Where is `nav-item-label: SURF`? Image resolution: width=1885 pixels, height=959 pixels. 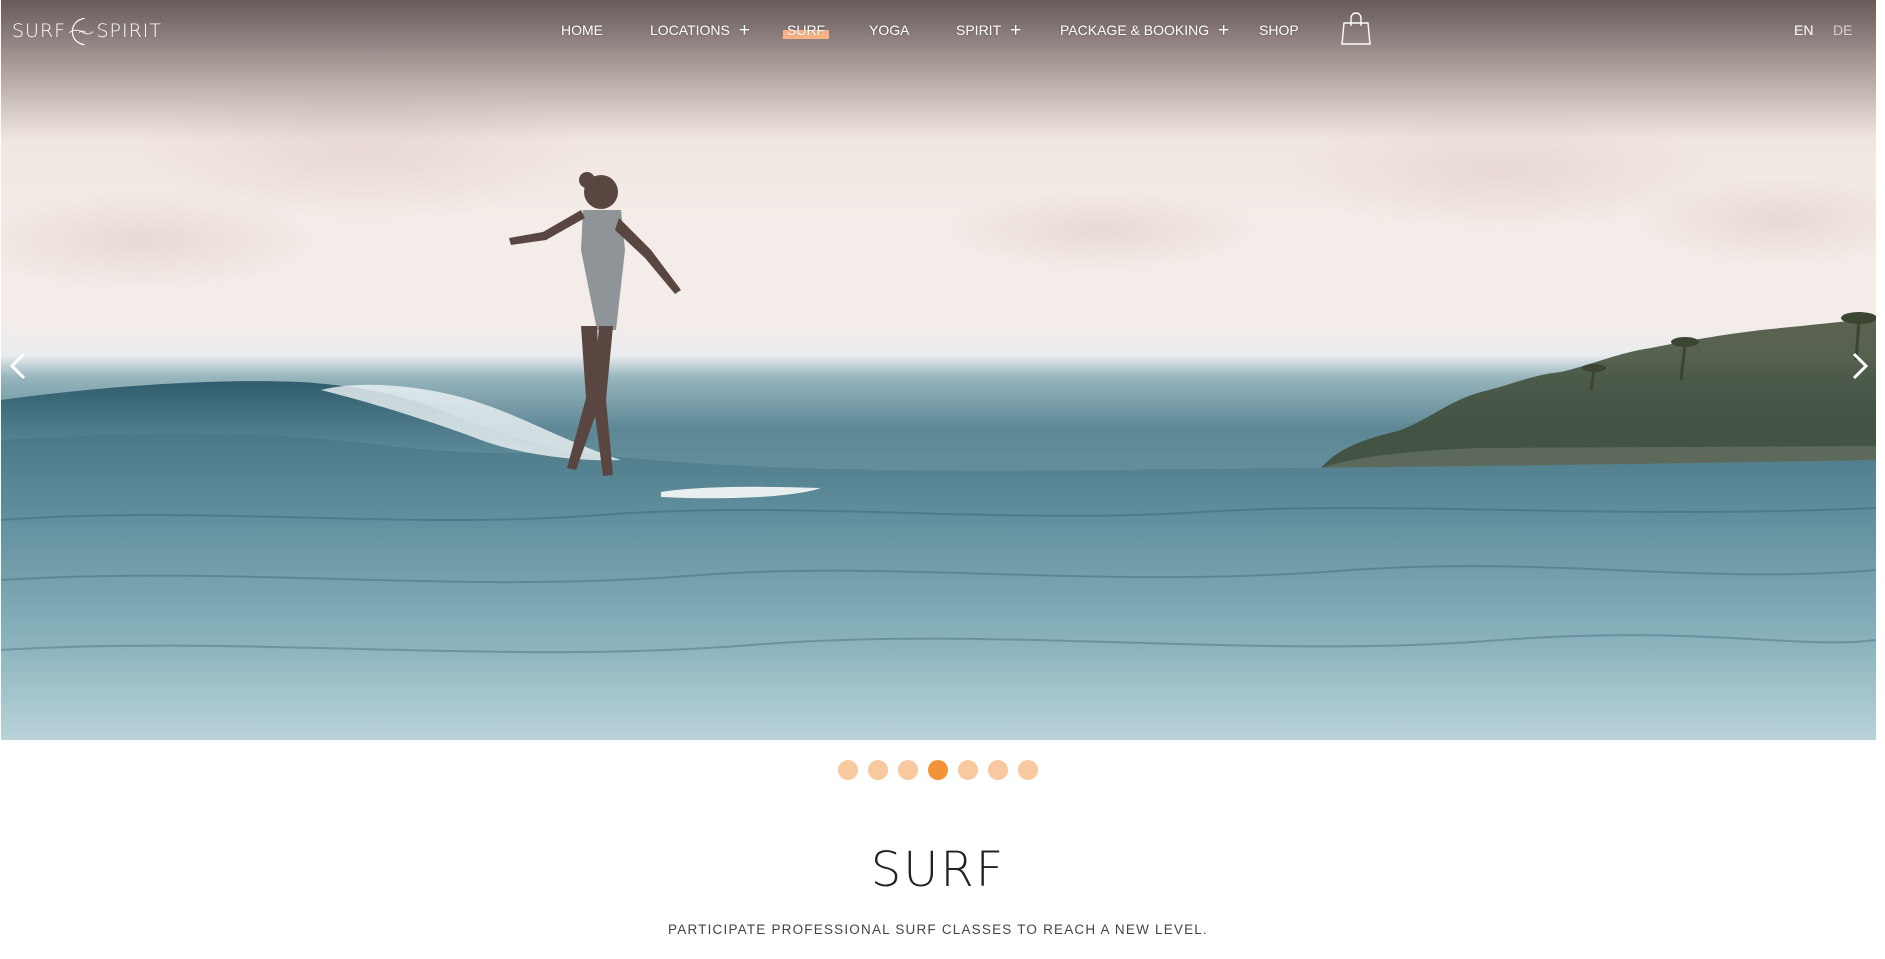 nav-item-label: SURF is located at coordinates (806, 30).